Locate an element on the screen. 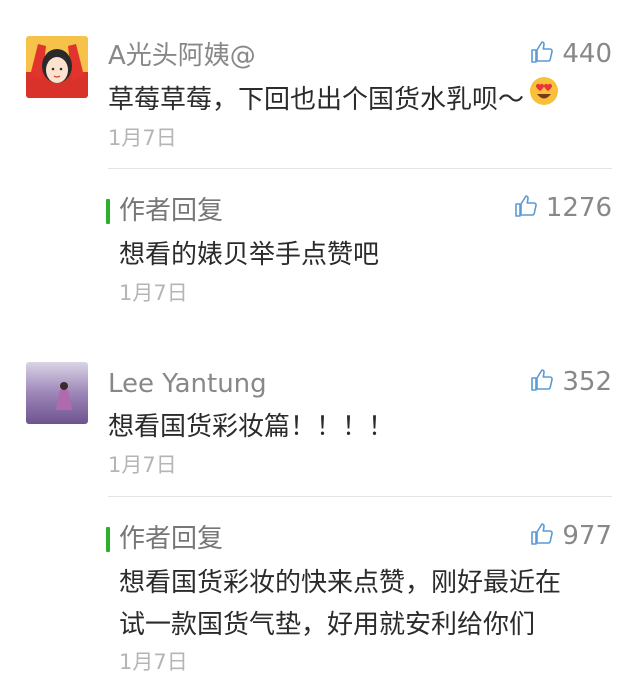 This screenshot has height=686, width=640. commenter-name: Lee Yantung is located at coordinates (187, 384).